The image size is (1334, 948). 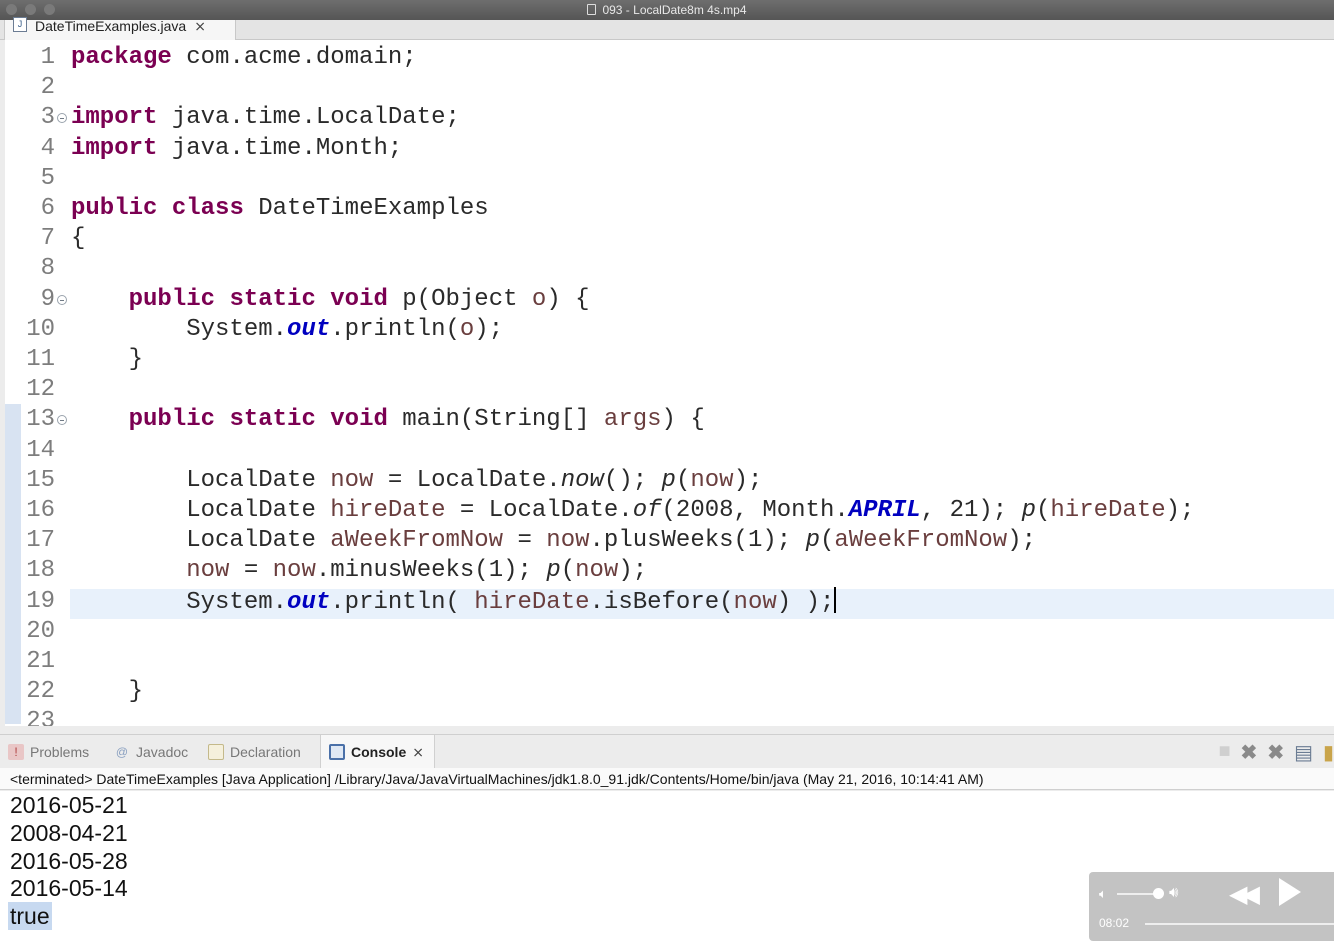 What do you see at coordinates (265, 118) in the screenshot?
I see `code-text: import java.time.LocalDate;` at bounding box center [265, 118].